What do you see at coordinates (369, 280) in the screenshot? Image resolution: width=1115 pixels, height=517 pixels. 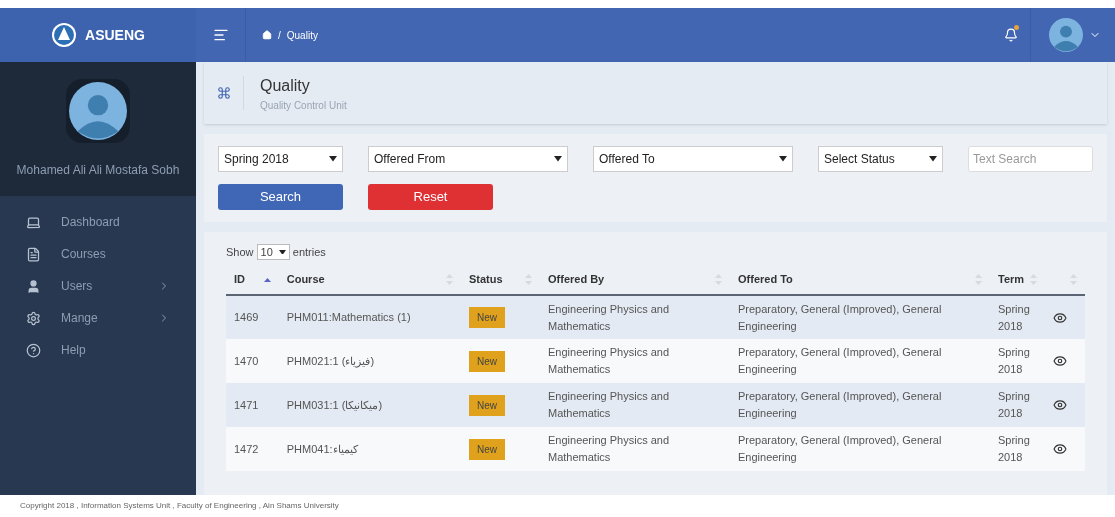 I see `column-header: Course` at bounding box center [369, 280].